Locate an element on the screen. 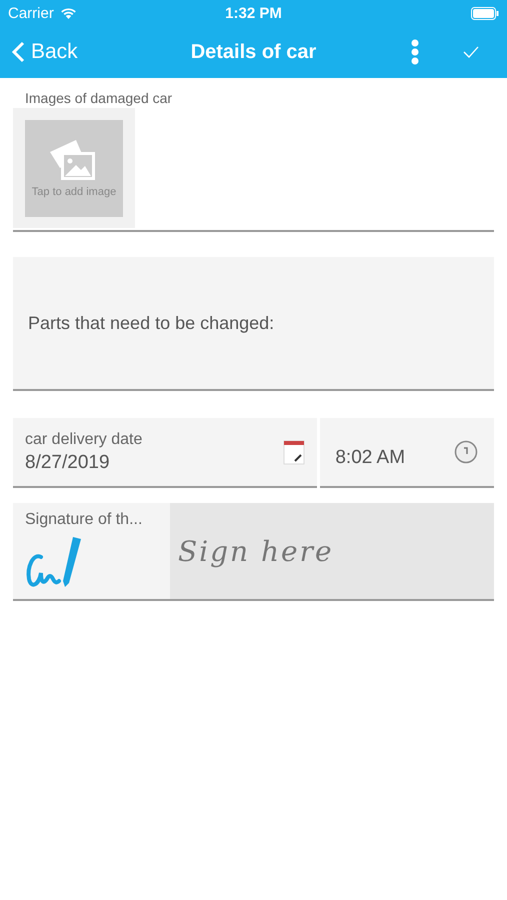 This screenshot has height=900, width=507. add-image-button: Tap to add image is located at coordinates (74, 168).